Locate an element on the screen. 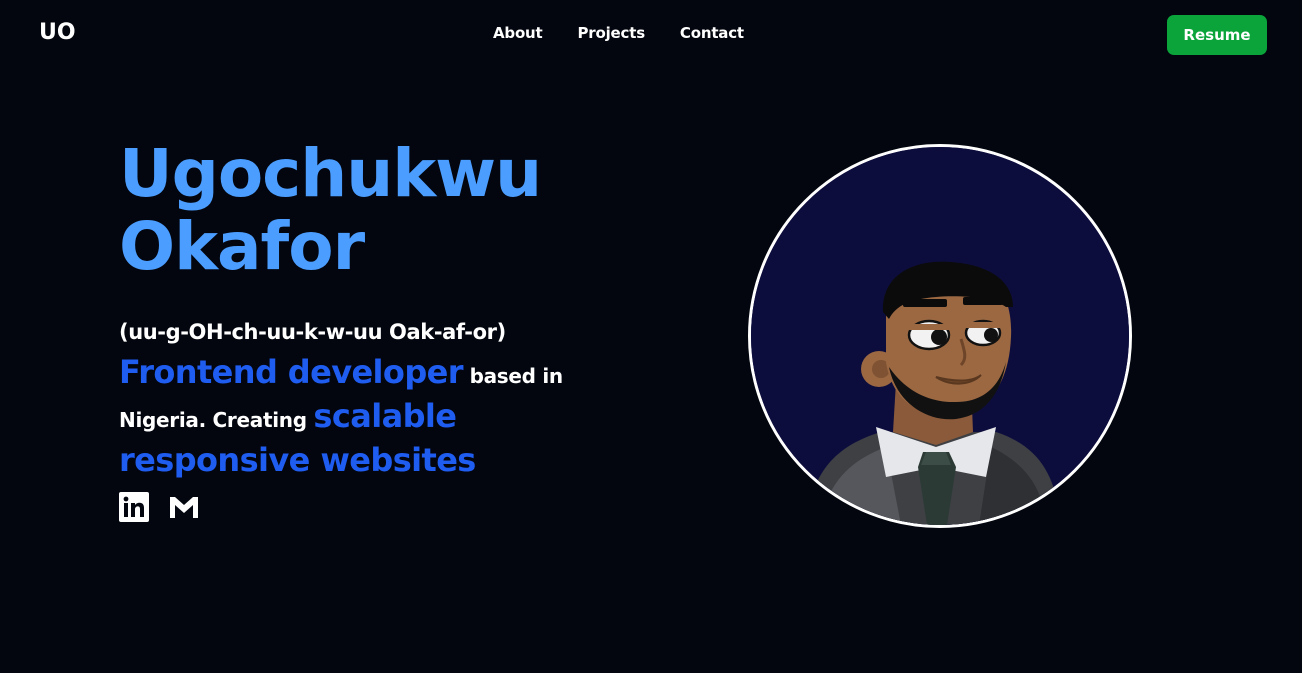 Image resolution: width=1302 pixels, height=673 pixels. main-nav: About Projects Contact is located at coordinates (636, 33).